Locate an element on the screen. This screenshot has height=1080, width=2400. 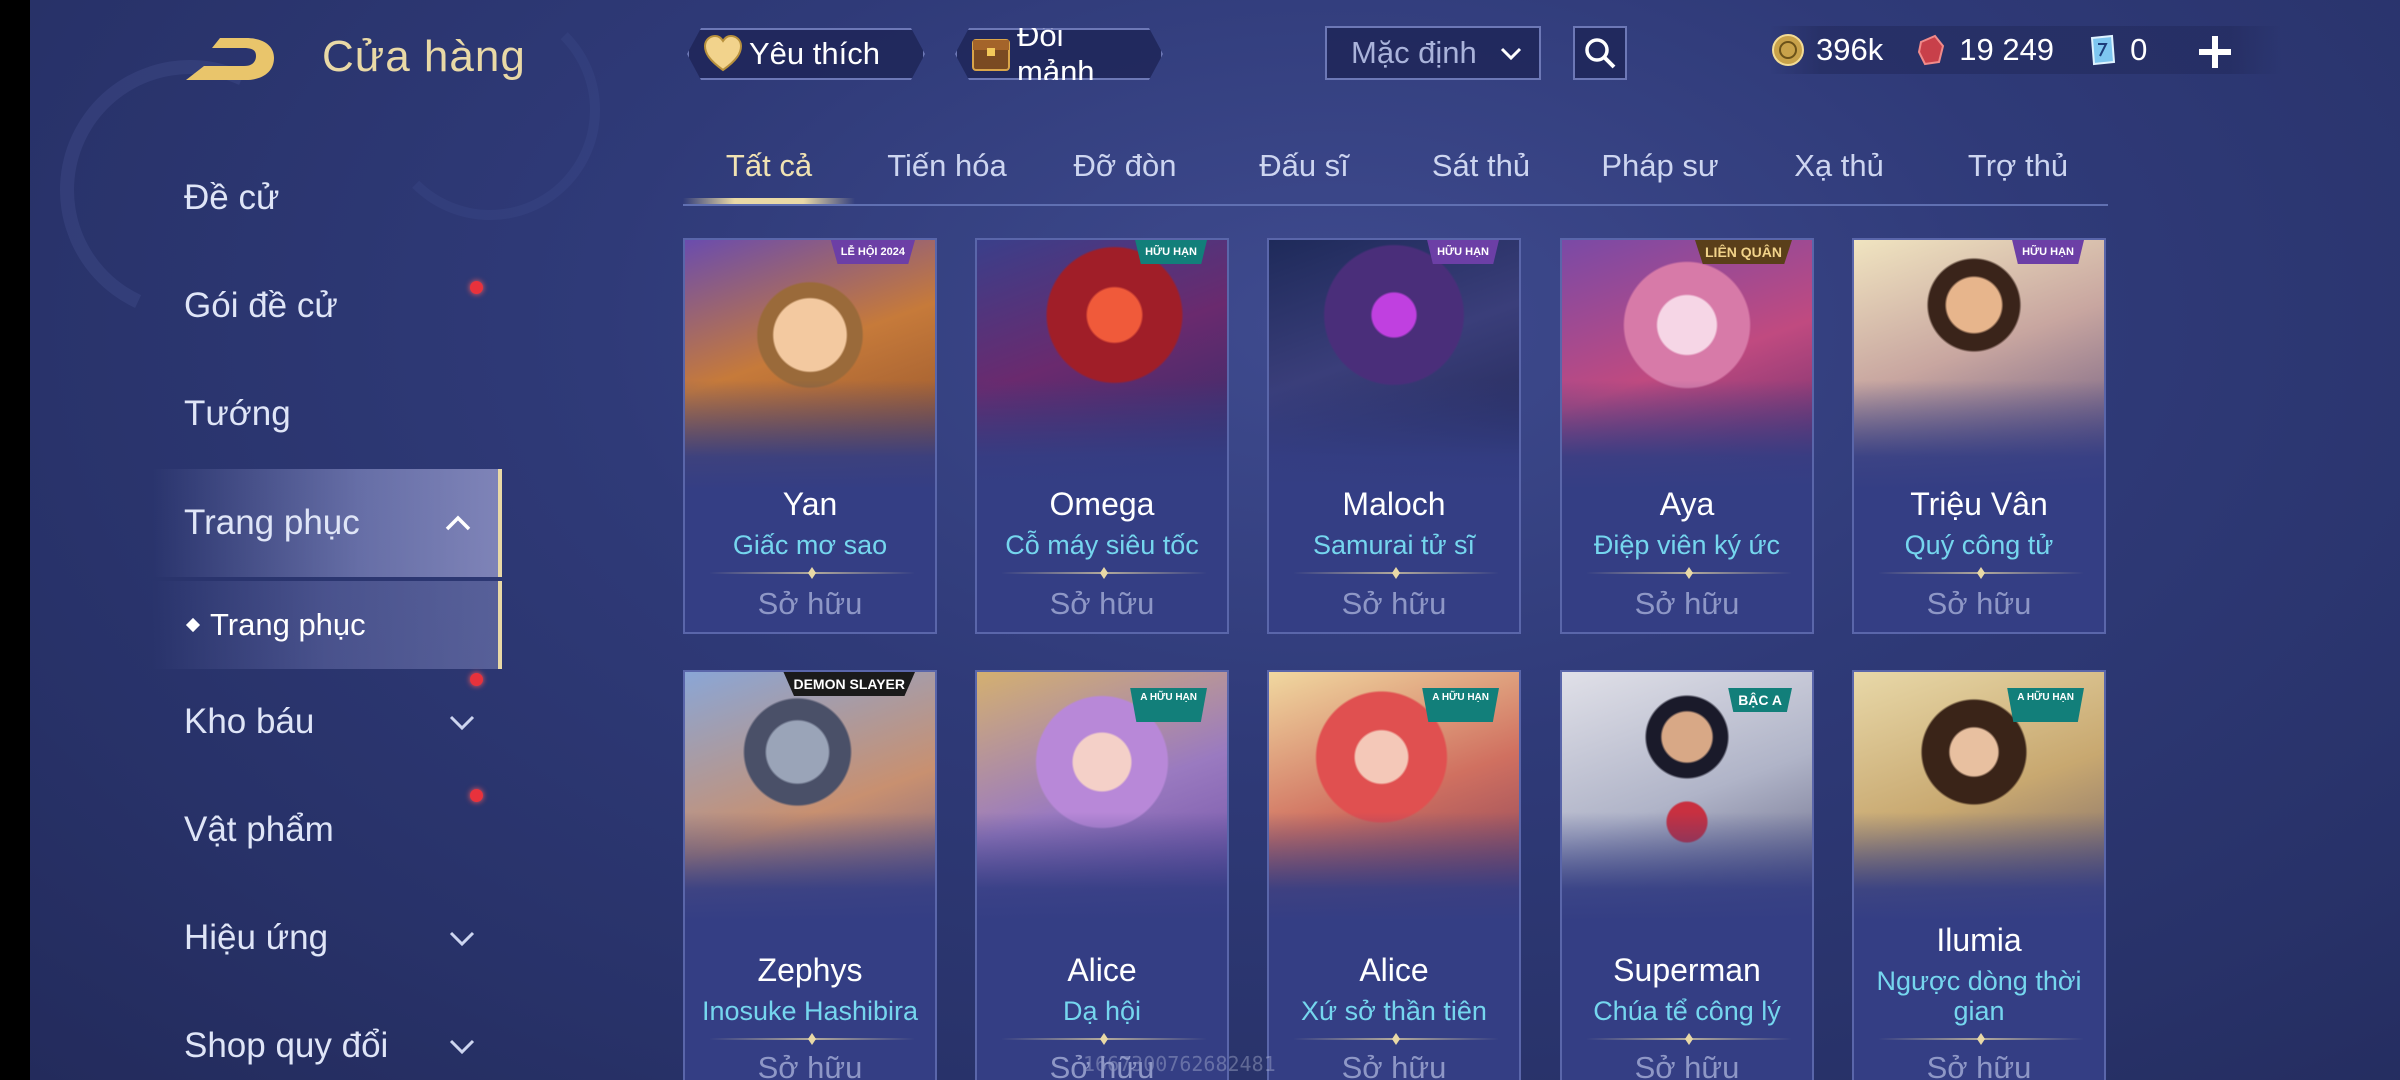
sidebar-item-label: Shop quy đổi is located at coordinates (286, 1045).